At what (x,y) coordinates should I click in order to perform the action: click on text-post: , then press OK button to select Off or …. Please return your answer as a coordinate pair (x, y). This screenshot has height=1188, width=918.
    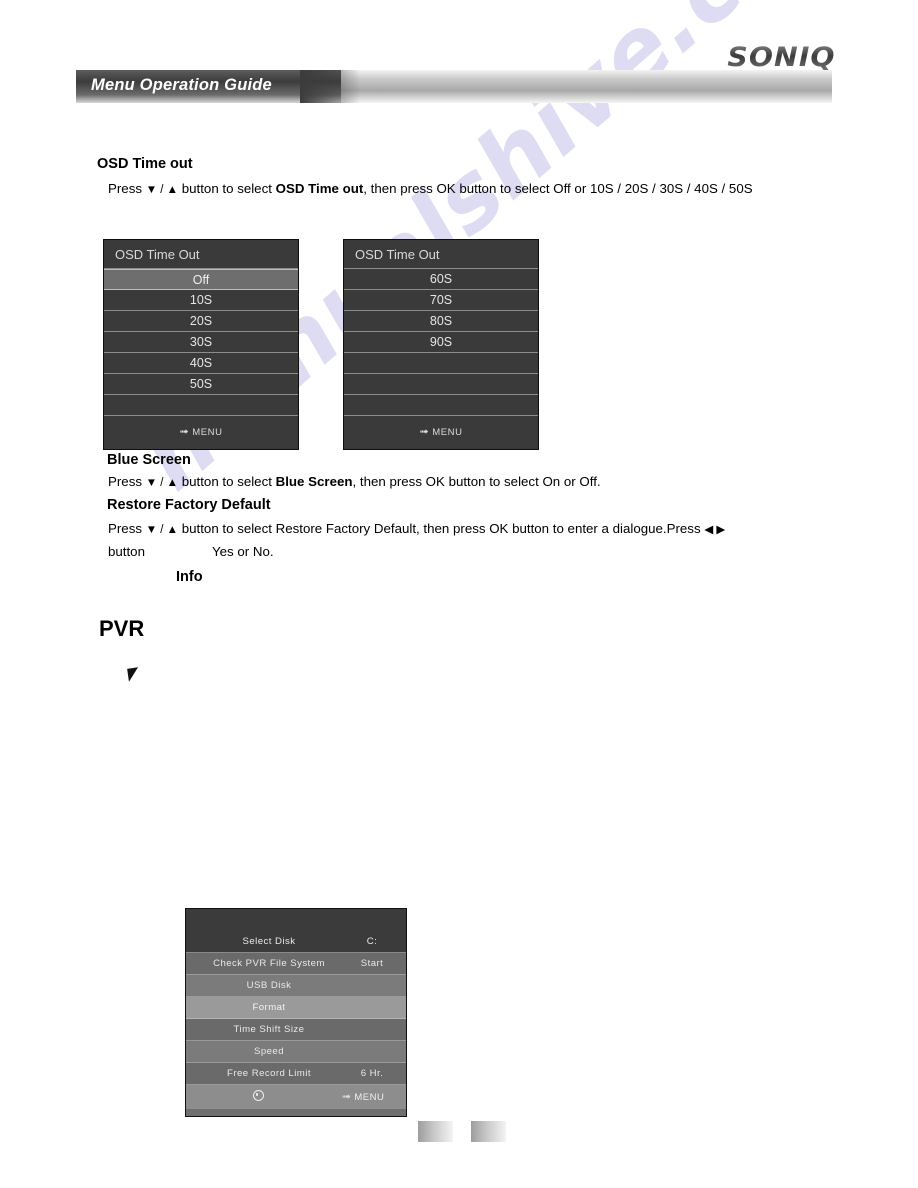
    Looking at the image, I should click on (558, 188).